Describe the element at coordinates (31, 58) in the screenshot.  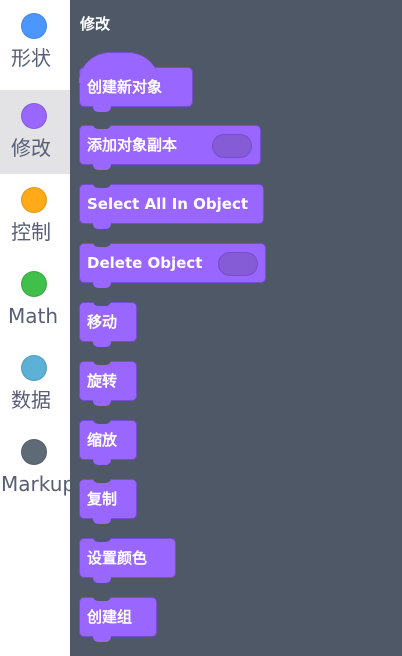
I see `category-shapes-label: 形状` at that location.